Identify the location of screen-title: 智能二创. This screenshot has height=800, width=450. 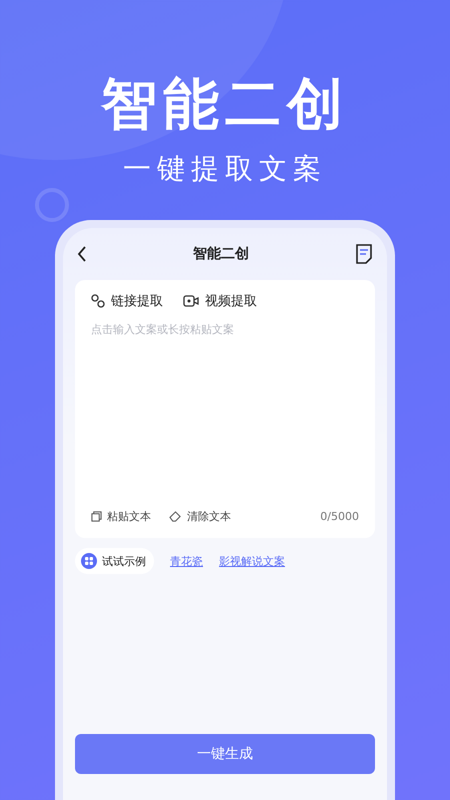
(221, 254).